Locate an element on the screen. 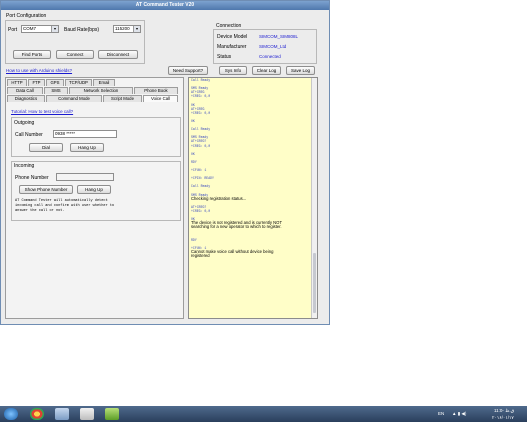 The height and width of the screenshot is (422, 527). tab-http: HTTP is located at coordinates (17, 82).